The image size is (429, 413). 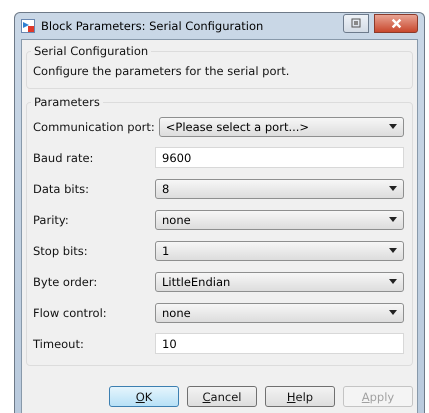 What do you see at coordinates (70, 313) in the screenshot?
I see `field-label: Flow control:` at bounding box center [70, 313].